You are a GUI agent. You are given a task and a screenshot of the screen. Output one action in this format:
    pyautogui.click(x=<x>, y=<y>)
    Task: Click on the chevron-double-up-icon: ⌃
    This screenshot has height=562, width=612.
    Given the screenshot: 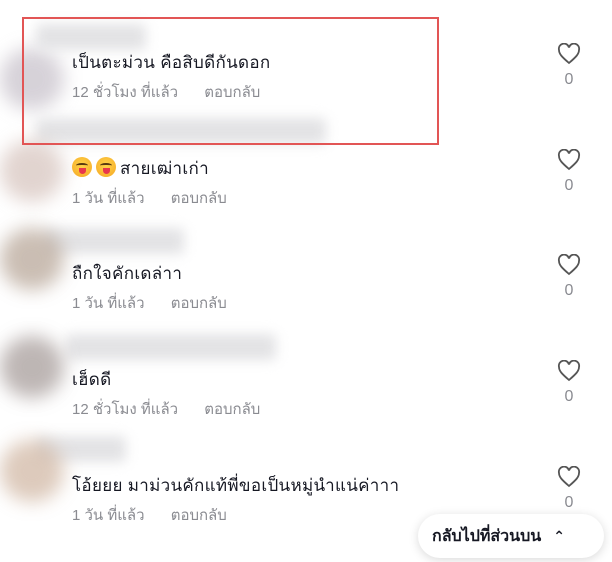 What is the action you would take?
    pyautogui.click(x=559, y=535)
    